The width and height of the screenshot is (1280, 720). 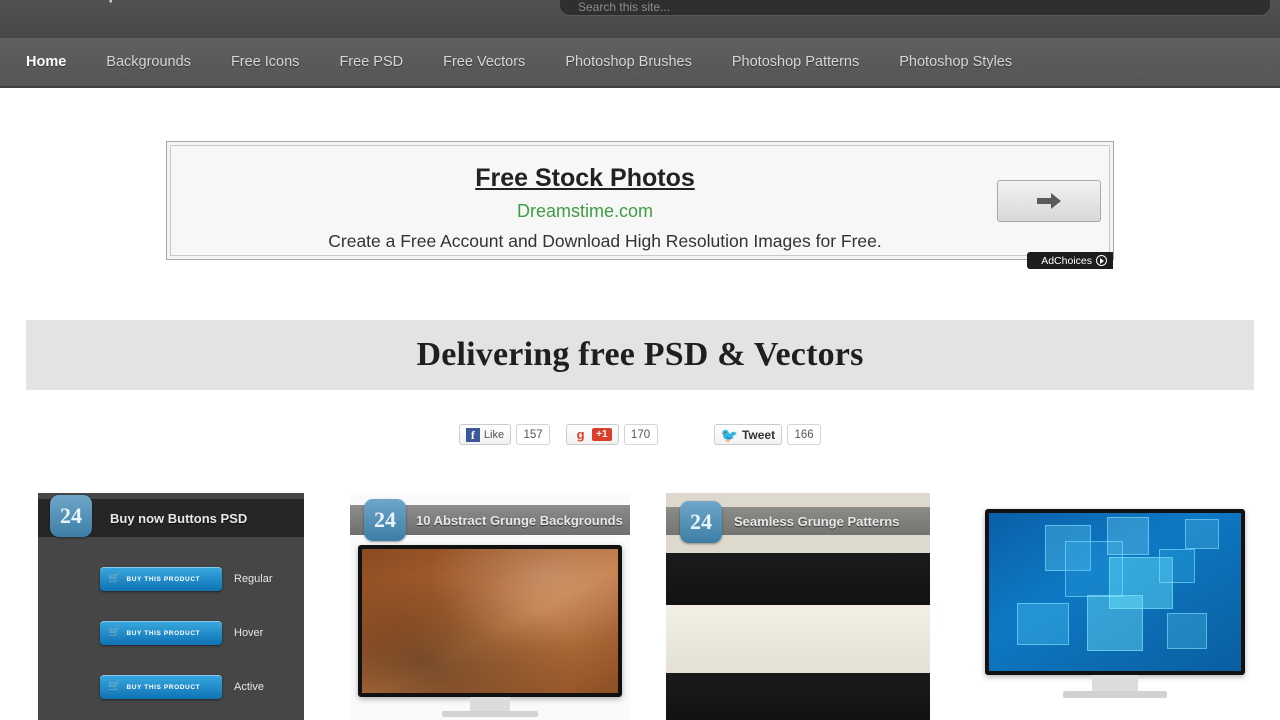 What do you see at coordinates (602, 434) in the screenshot?
I see `google-plus-label: +1` at bounding box center [602, 434].